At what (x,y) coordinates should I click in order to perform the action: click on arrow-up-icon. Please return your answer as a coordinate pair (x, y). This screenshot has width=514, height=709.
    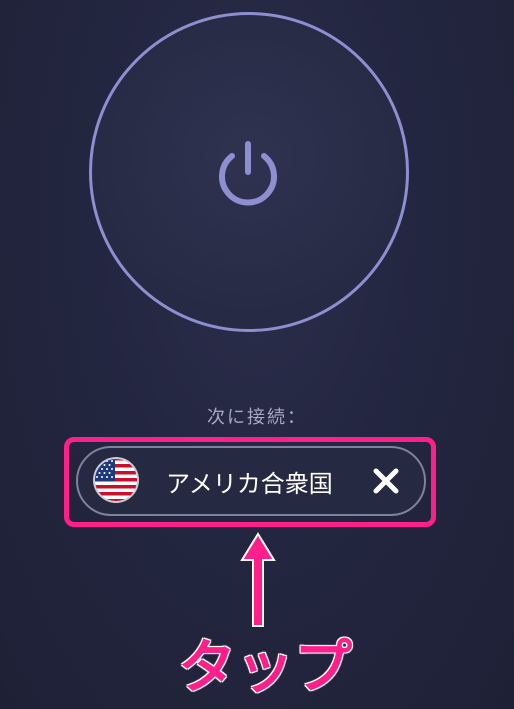
    Looking at the image, I should click on (258, 579).